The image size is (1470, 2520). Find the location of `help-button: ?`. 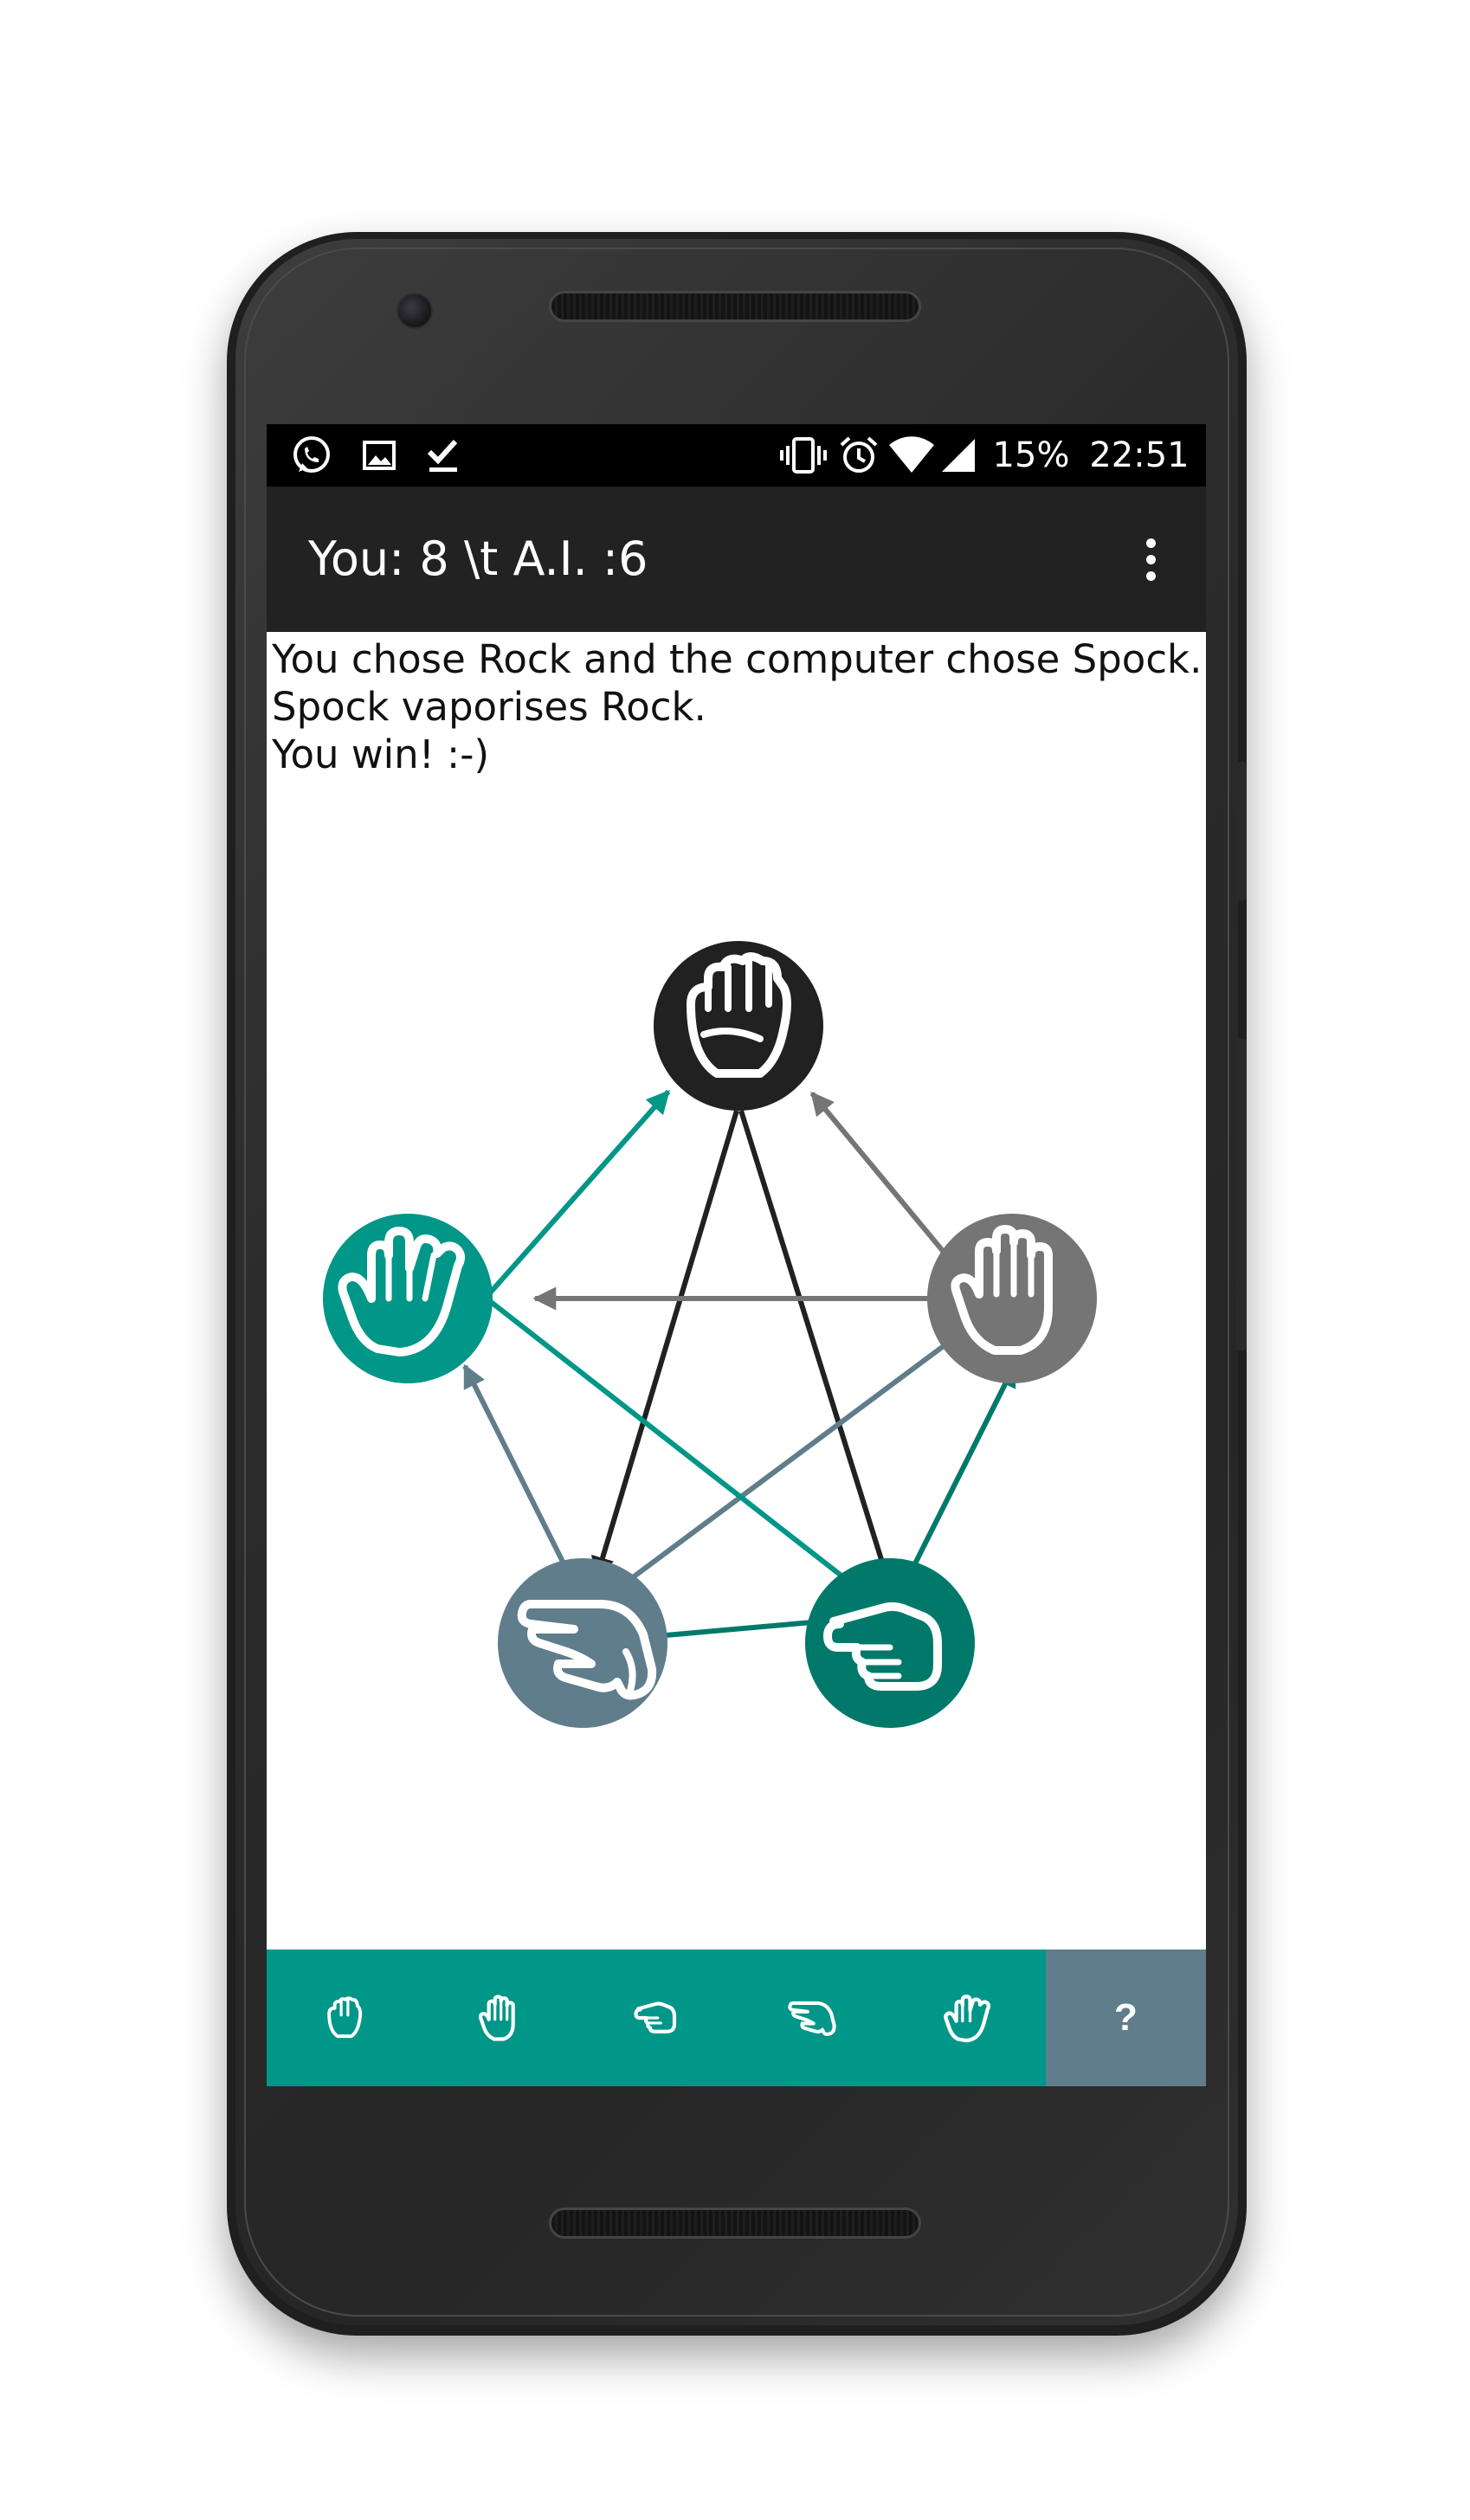

help-button: ? is located at coordinates (1126, 2018).